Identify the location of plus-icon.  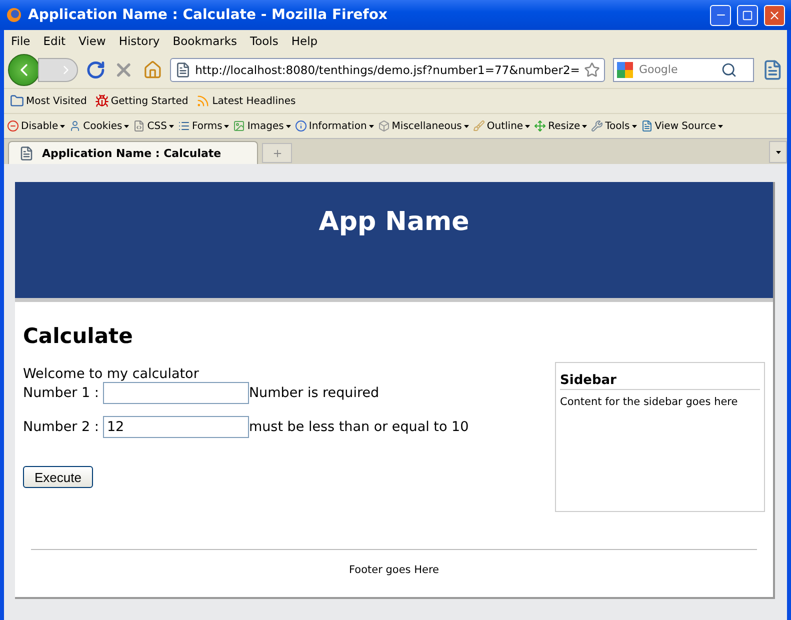
(277, 153).